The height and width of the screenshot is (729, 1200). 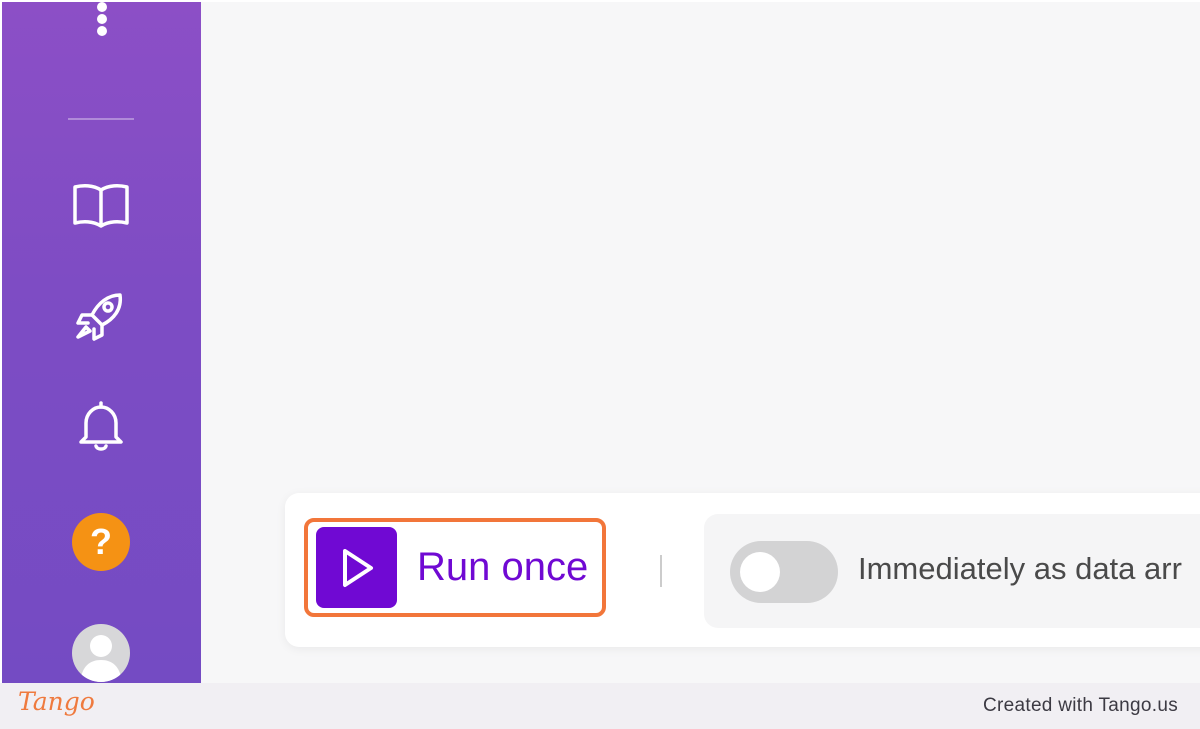 I want to click on tango-logo: Tango, so click(x=56, y=701).